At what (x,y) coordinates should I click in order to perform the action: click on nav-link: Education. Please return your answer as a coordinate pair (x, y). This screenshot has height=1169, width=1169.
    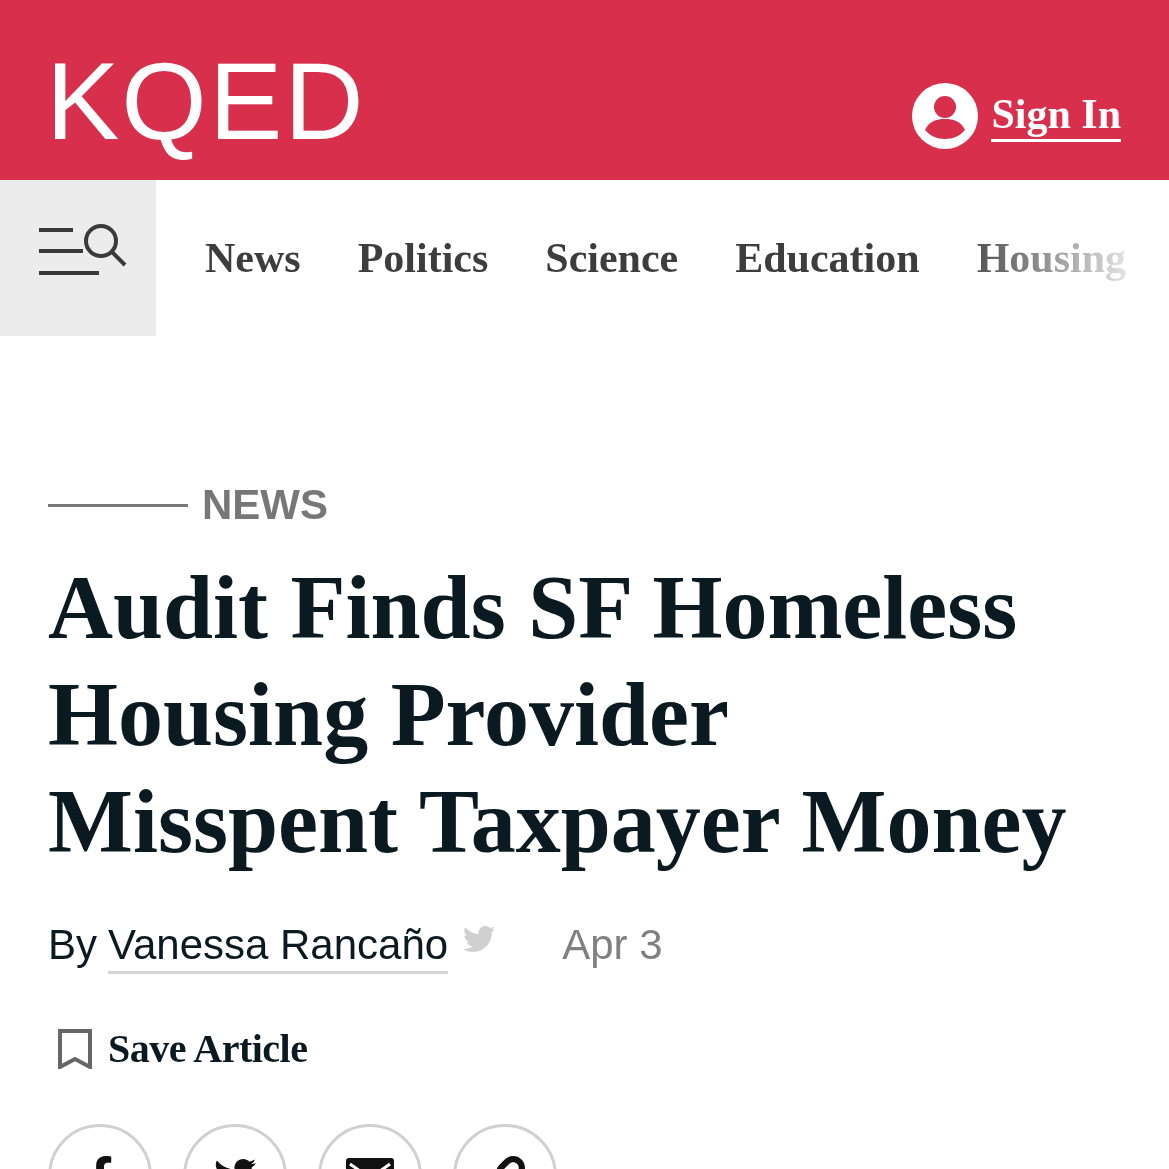
    Looking at the image, I should click on (827, 258).